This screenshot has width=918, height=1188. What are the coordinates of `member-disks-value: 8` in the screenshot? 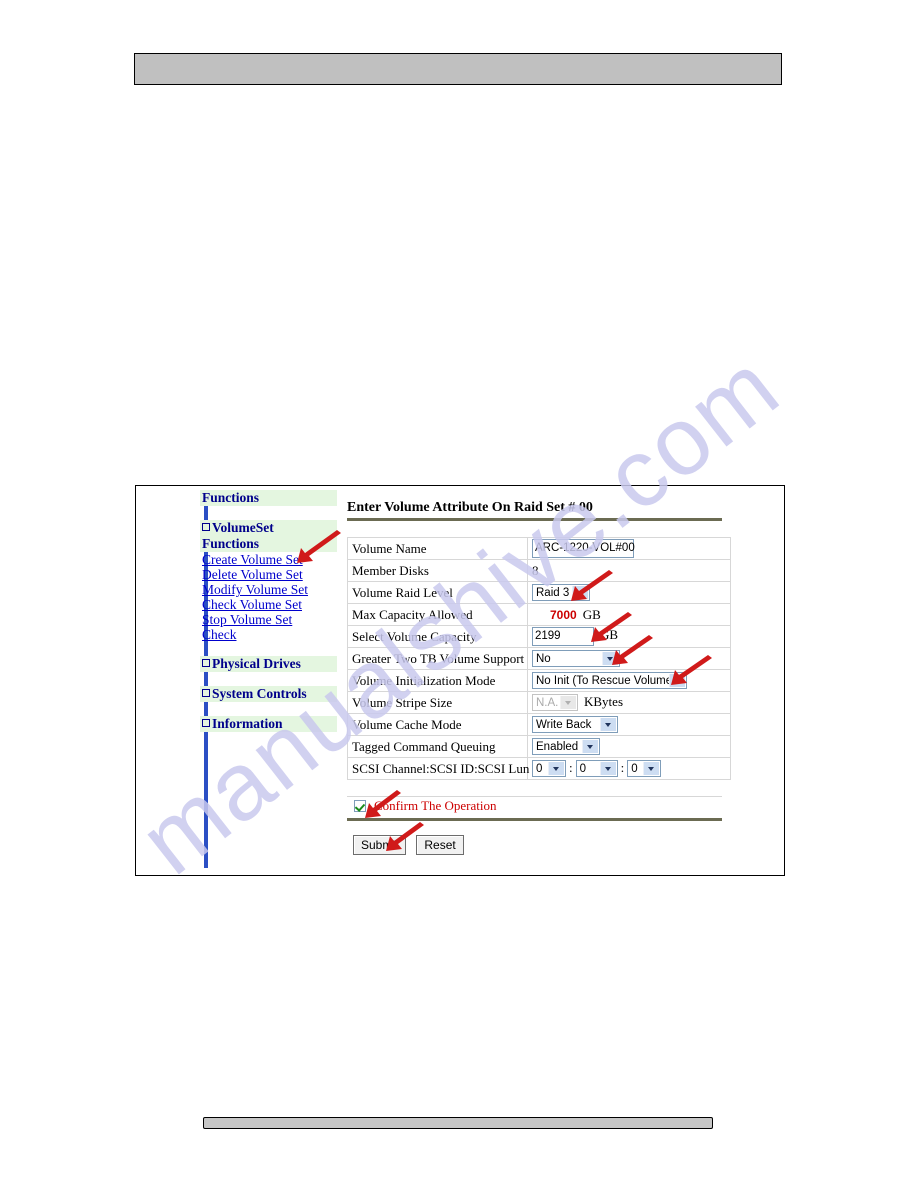 It's located at (535, 570).